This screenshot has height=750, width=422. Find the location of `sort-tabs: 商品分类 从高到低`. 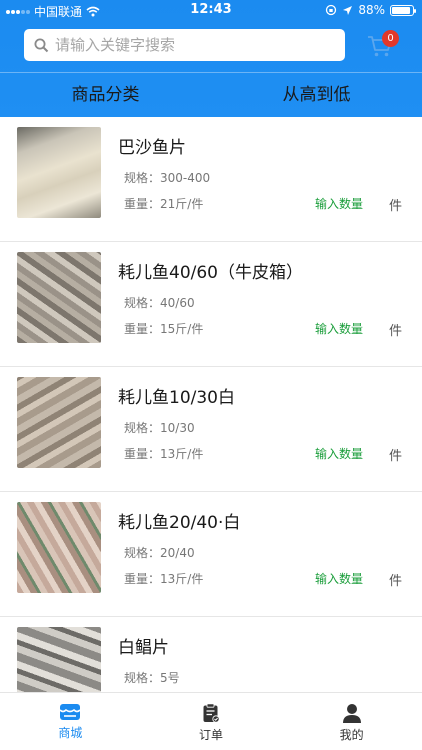

sort-tabs: 商品分类 从高到低 is located at coordinates (211, 95).